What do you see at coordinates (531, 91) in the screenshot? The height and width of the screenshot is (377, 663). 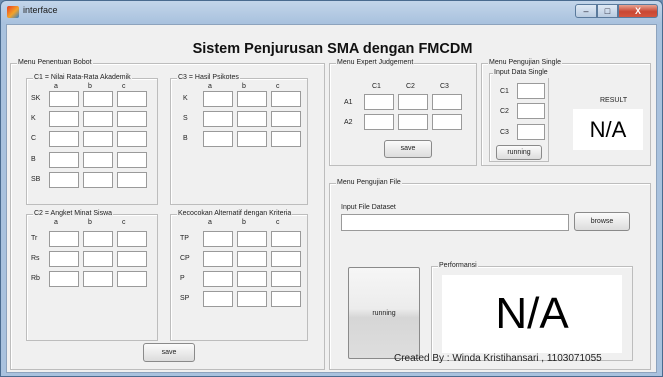 I see `single-c1-input` at bounding box center [531, 91].